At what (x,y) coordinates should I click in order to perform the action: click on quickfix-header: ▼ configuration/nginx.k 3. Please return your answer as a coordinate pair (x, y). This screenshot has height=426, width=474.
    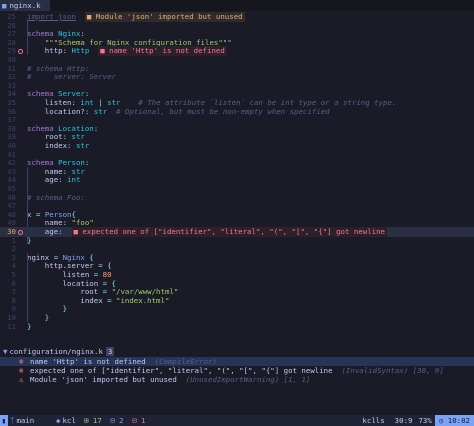
    Looking at the image, I should click on (237, 352).